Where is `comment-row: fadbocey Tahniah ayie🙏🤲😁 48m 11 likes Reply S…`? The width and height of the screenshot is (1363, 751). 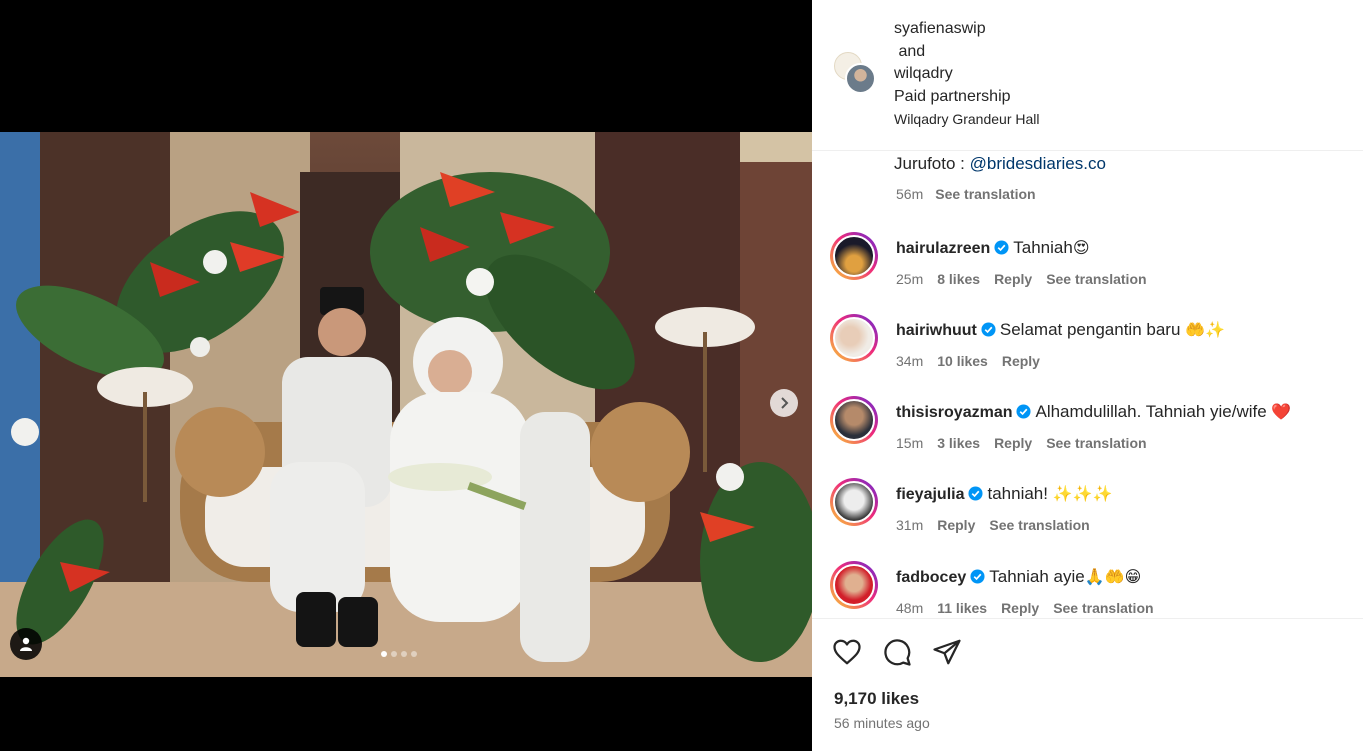
comment-row: fadbocey Tahniah ayie🙏🤲😁 48m 11 likes Reply S… is located at coordinates (1087, 589).